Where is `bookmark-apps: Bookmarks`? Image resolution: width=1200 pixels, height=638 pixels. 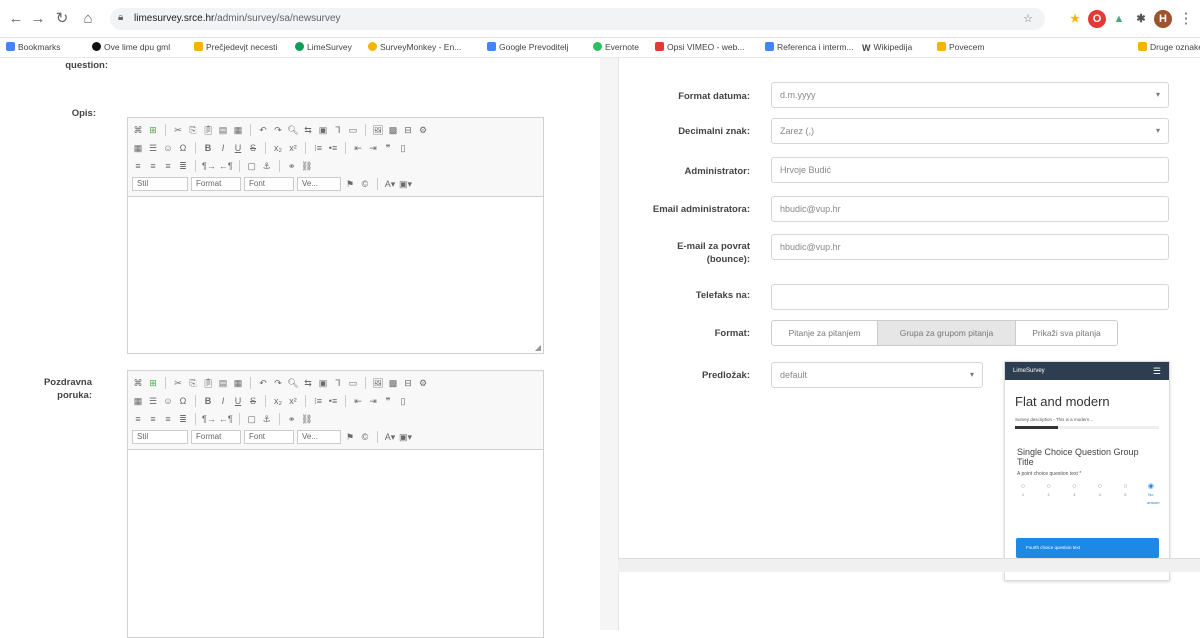 bookmark-apps: Bookmarks is located at coordinates (33, 47).